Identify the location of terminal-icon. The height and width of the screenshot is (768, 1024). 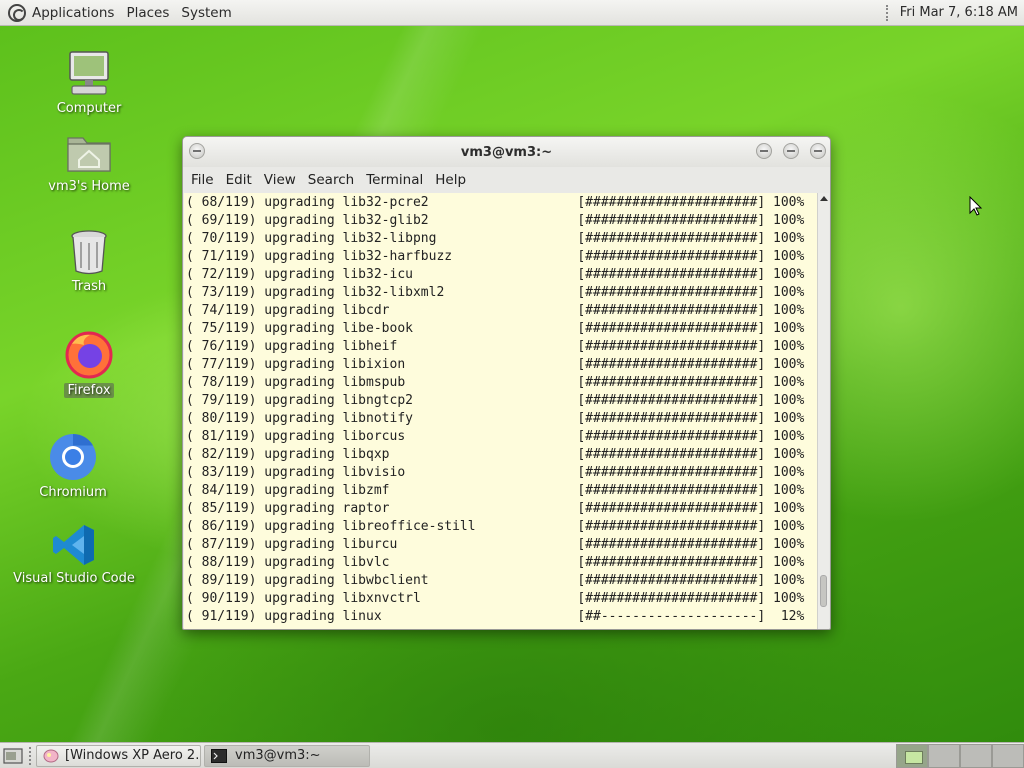
(219, 755).